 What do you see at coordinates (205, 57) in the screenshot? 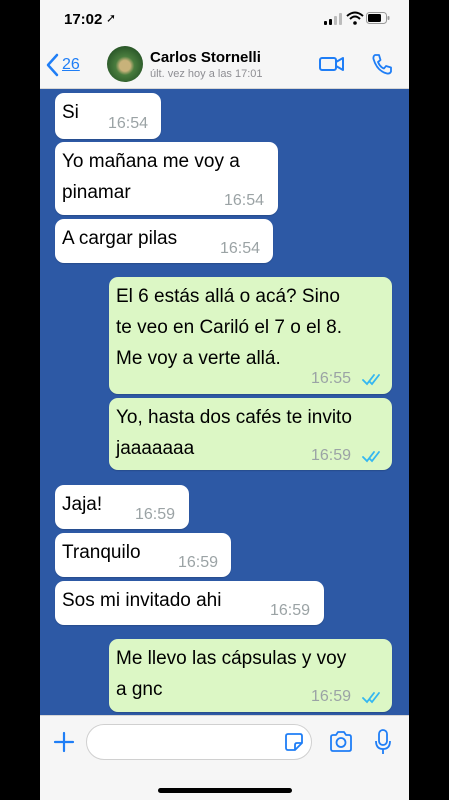
I see `contact-name: Carlos Stornelli` at bounding box center [205, 57].